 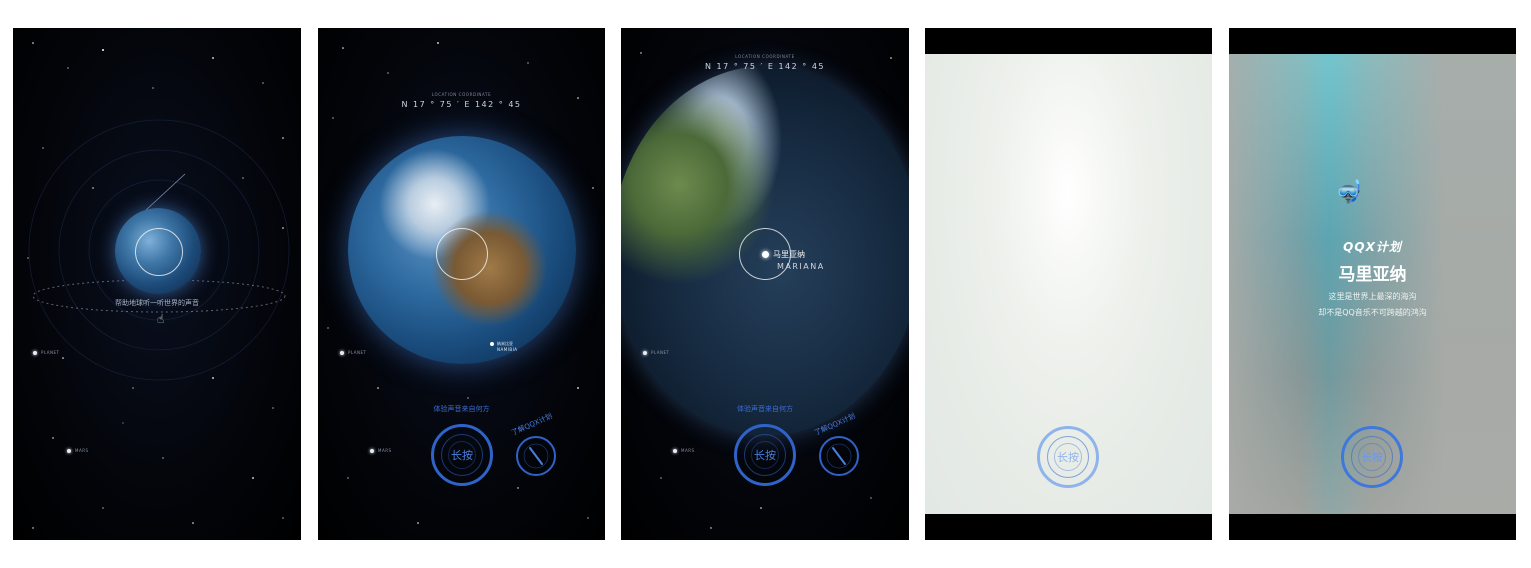 What do you see at coordinates (504, 346) in the screenshot?
I see `location-marker: 纳米比亚 NAMIBIA` at bounding box center [504, 346].